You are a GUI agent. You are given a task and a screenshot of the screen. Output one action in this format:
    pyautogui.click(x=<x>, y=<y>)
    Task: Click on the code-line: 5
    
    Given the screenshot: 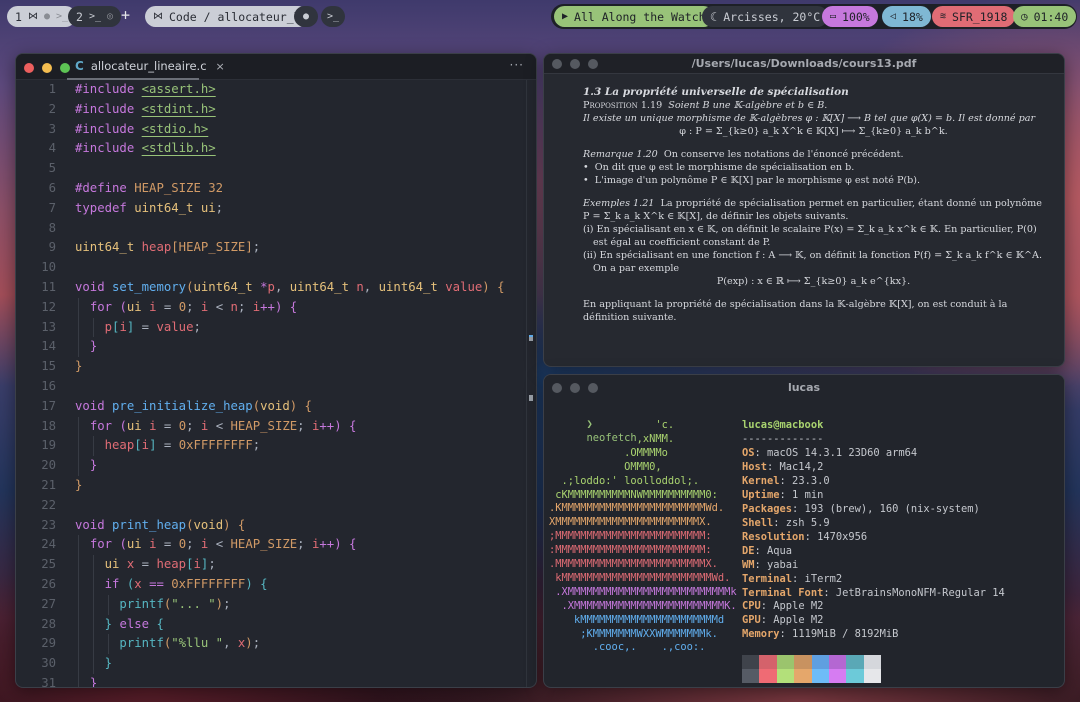 What is the action you would take?
    pyautogui.click(x=276, y=169)
    